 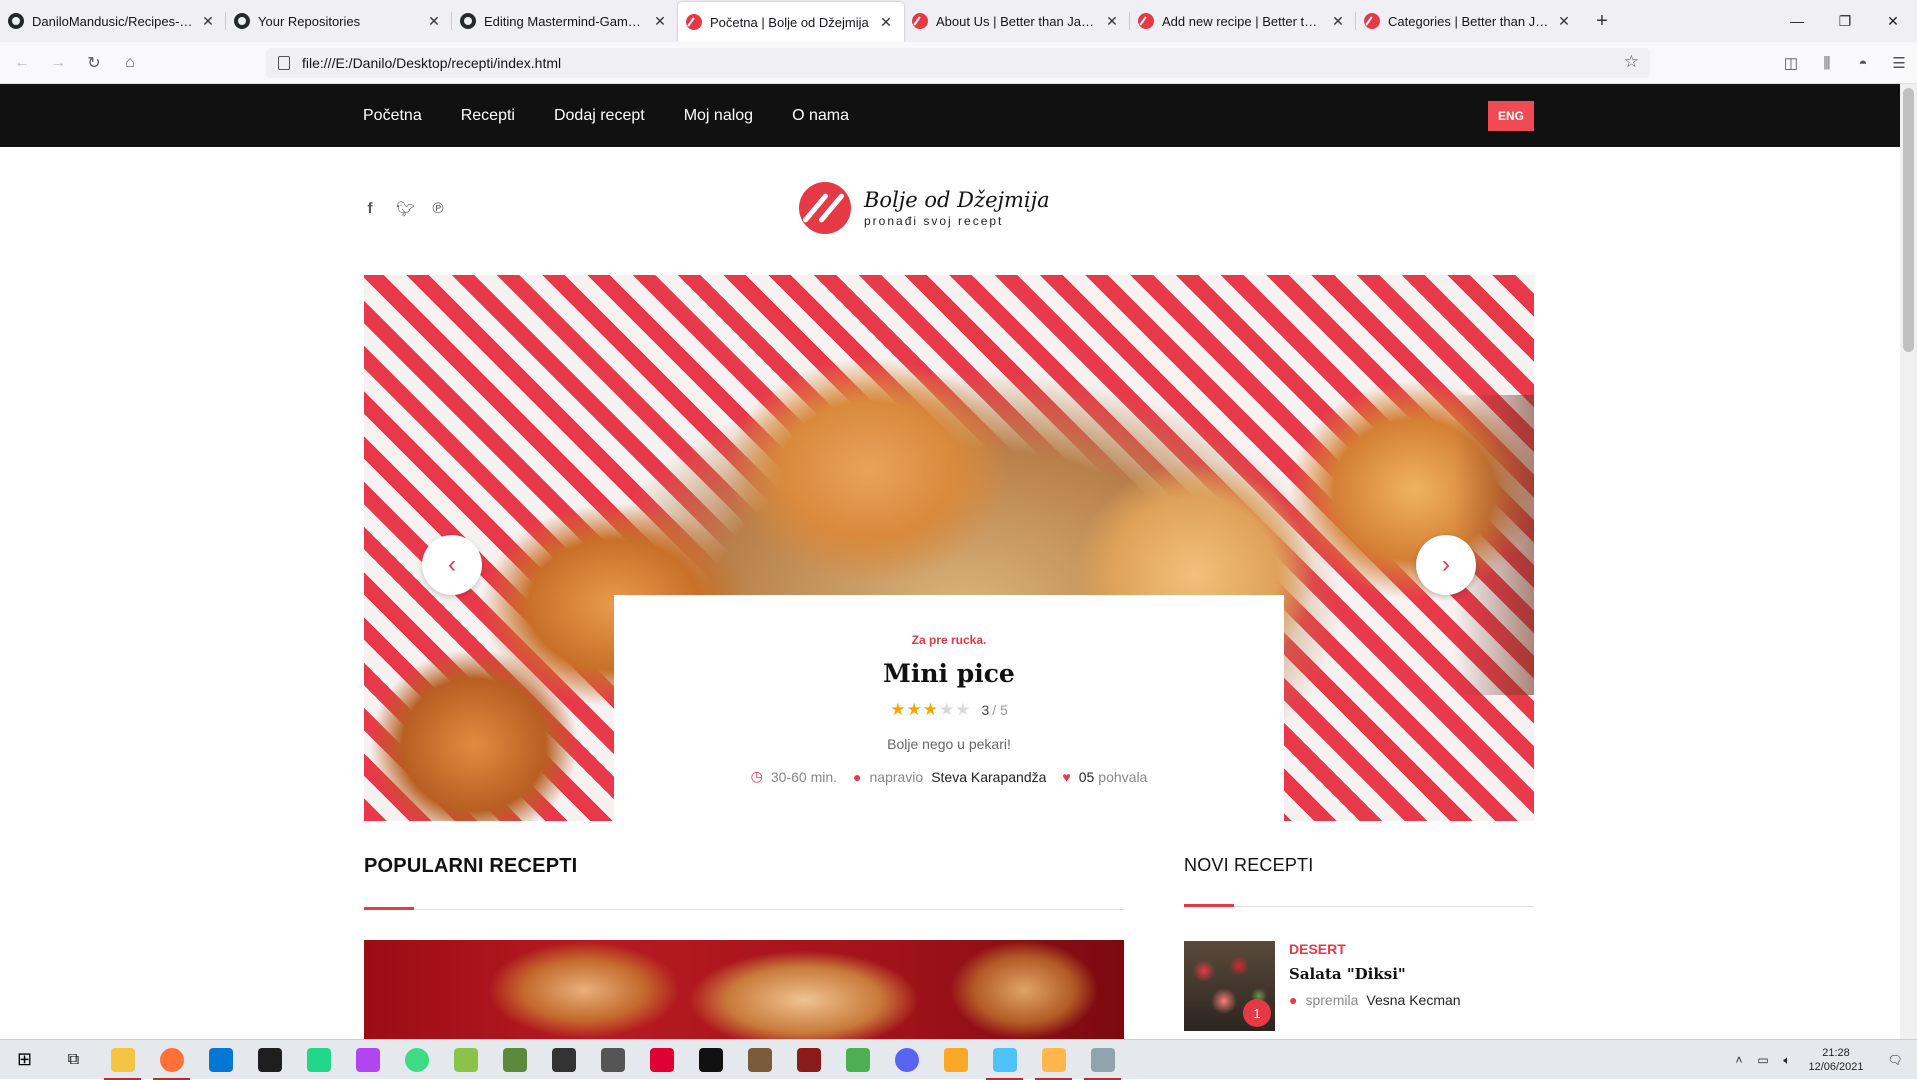 What do you see at coordinates (1229, 986) in the screenshot?
I see `new-recipe-thumbnail: 1` at bounding box center [1229, 986].